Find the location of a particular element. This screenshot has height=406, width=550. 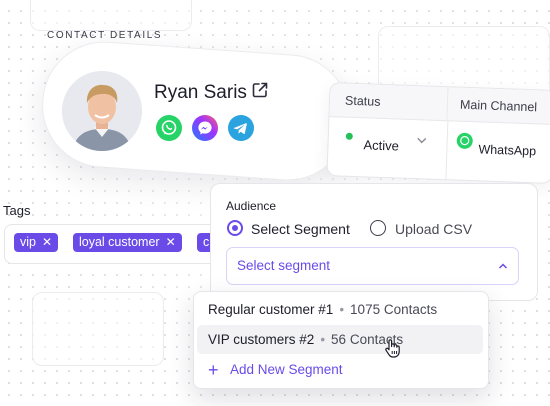

avatar is located at coordinates (102, 111).